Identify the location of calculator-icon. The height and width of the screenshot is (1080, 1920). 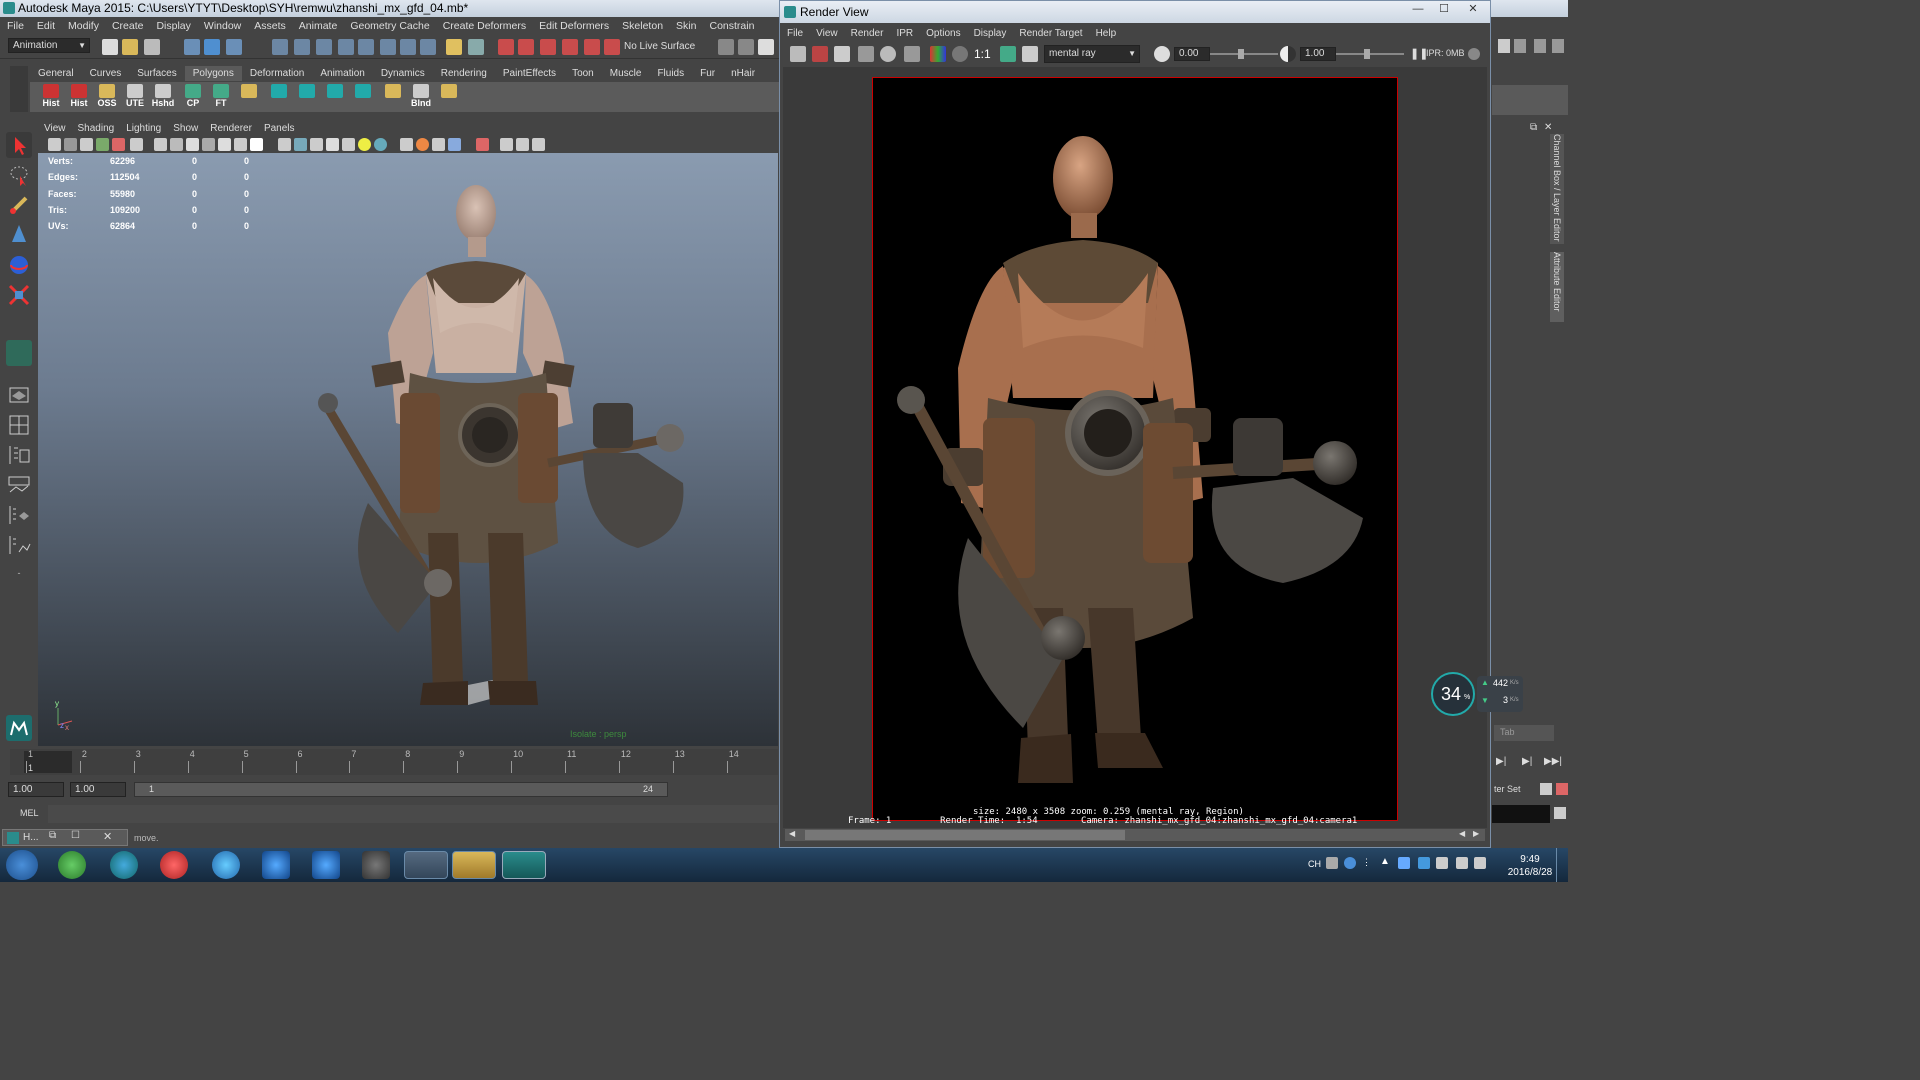
(426, 865).